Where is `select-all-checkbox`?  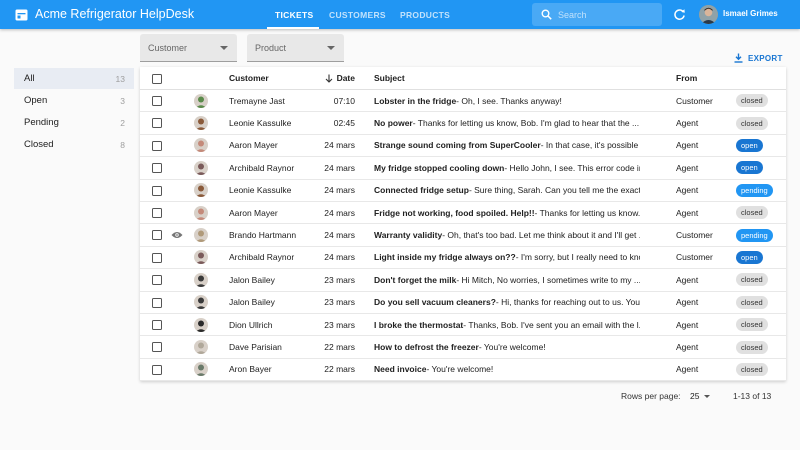 select-all-checkbox is located at coordinates (157, 78).